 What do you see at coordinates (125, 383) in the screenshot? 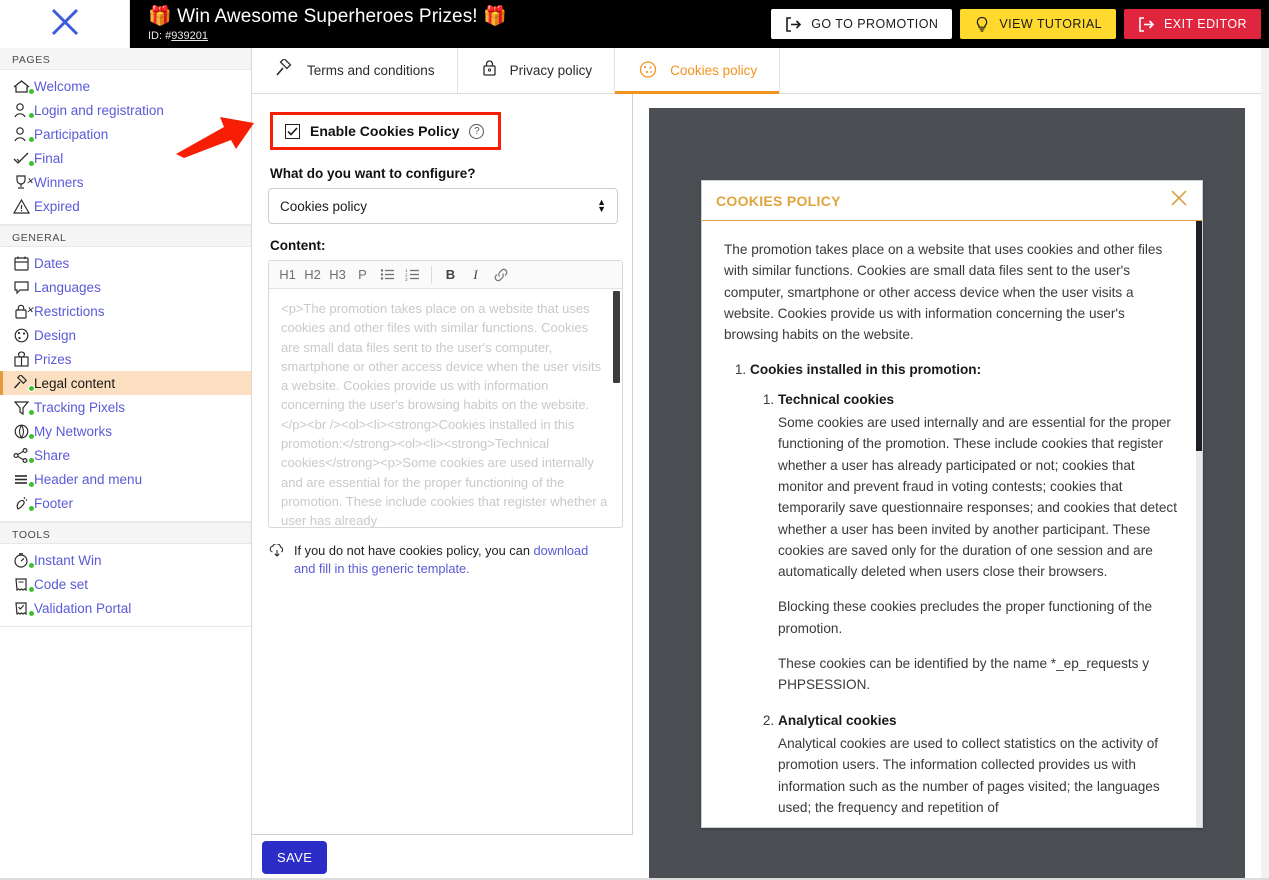
I see `sidebar-item-legal-content: Legal content` at bounding box center [125, 383].